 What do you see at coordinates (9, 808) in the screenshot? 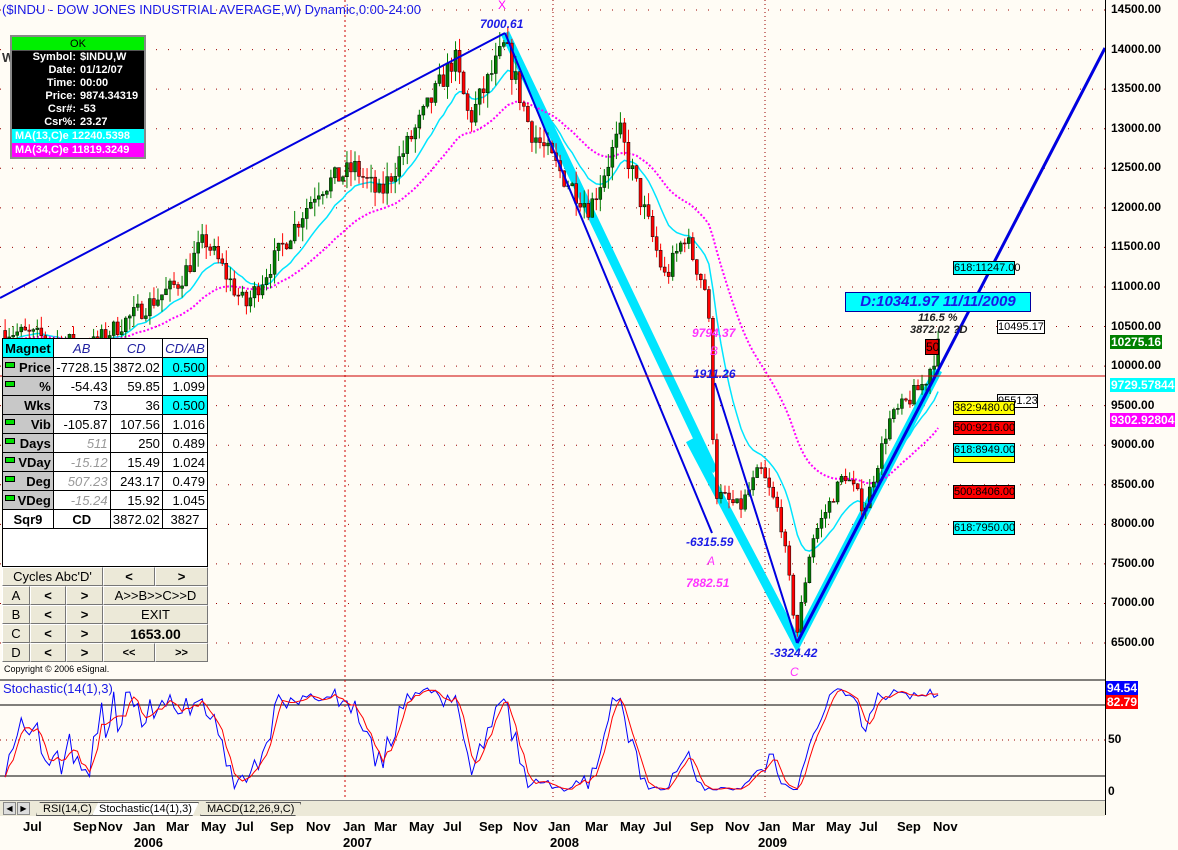
I see `scroll-left-icon: ◀` at bounding box center [9, 808].